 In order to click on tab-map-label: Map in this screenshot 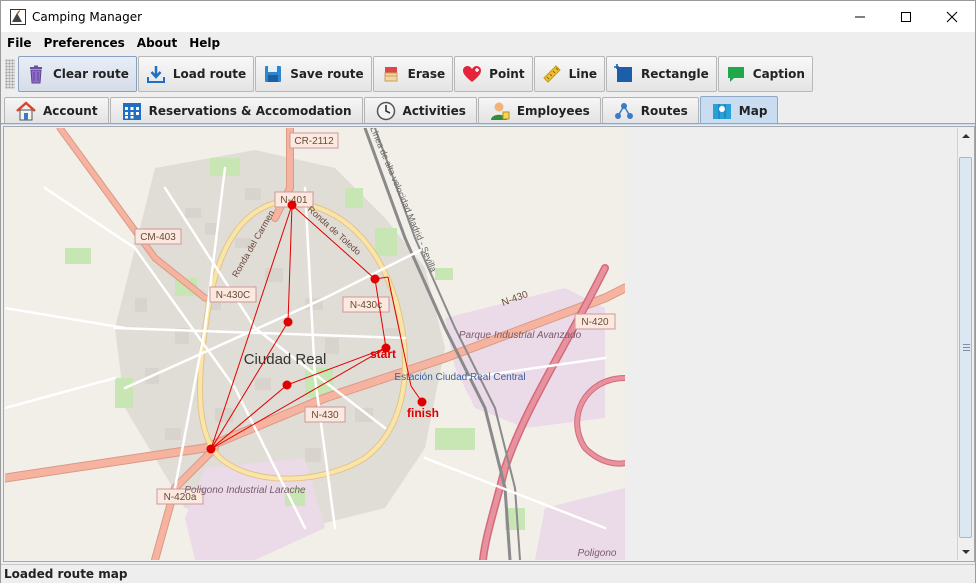, I will do `click(753, 110)`.